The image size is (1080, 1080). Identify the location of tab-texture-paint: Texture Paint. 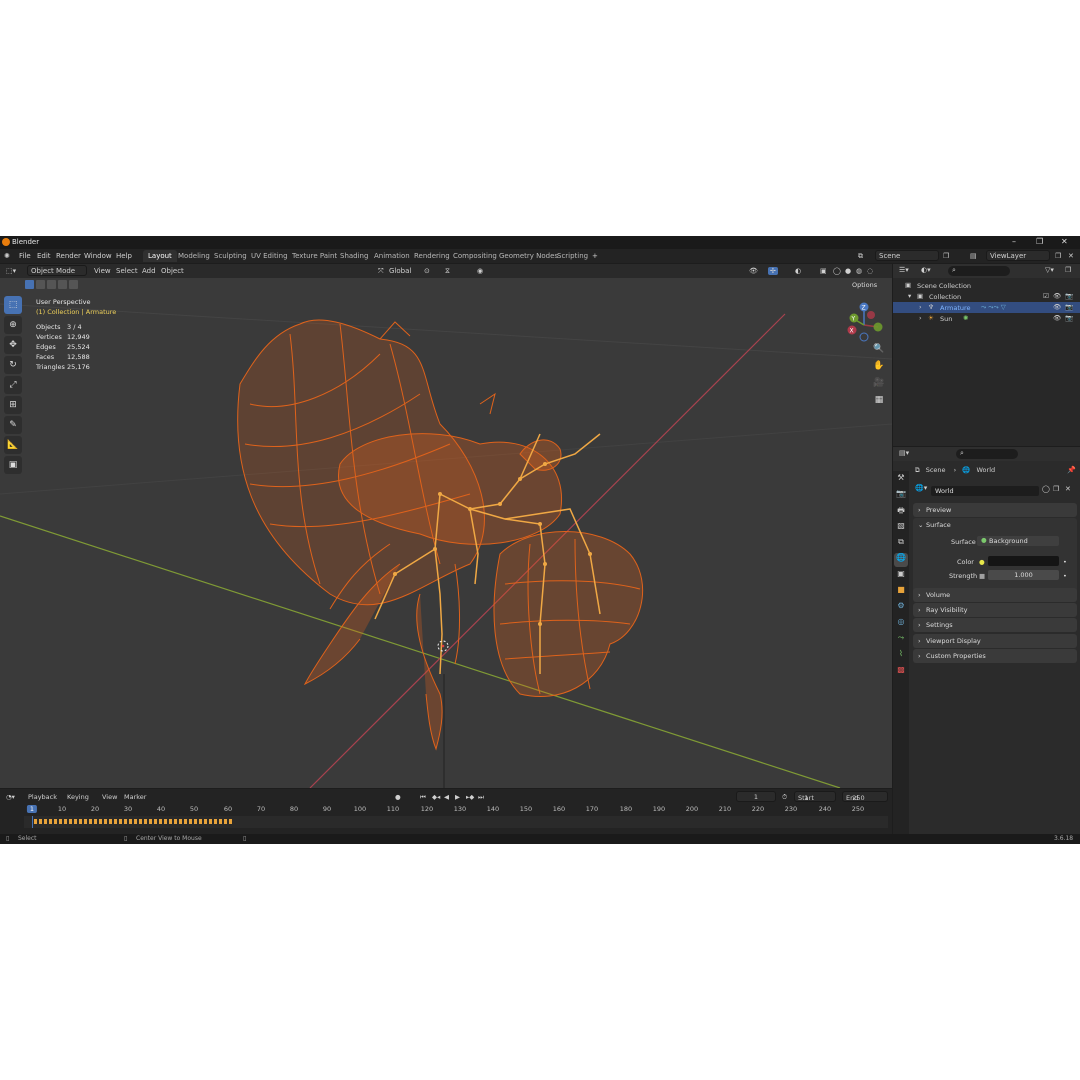
(314, 256).